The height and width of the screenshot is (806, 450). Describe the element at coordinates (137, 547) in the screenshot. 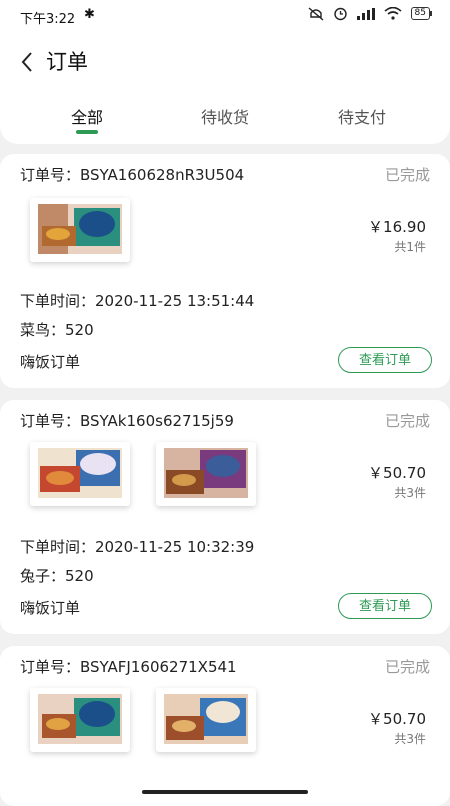

I see `order-time: 下单时间：2020-11-25 10:32:39` at that location.